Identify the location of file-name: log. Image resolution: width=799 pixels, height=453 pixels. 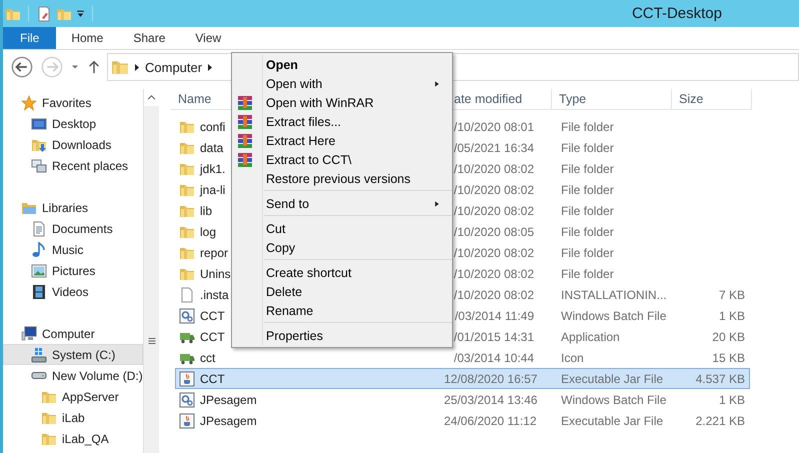
(208, 231).